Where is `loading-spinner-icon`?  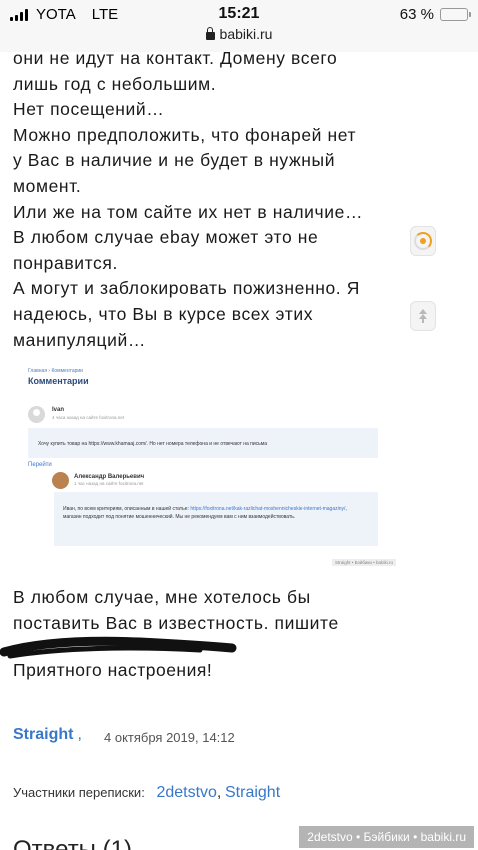
loading-spinner-icon is located at coordinates (423, 241).